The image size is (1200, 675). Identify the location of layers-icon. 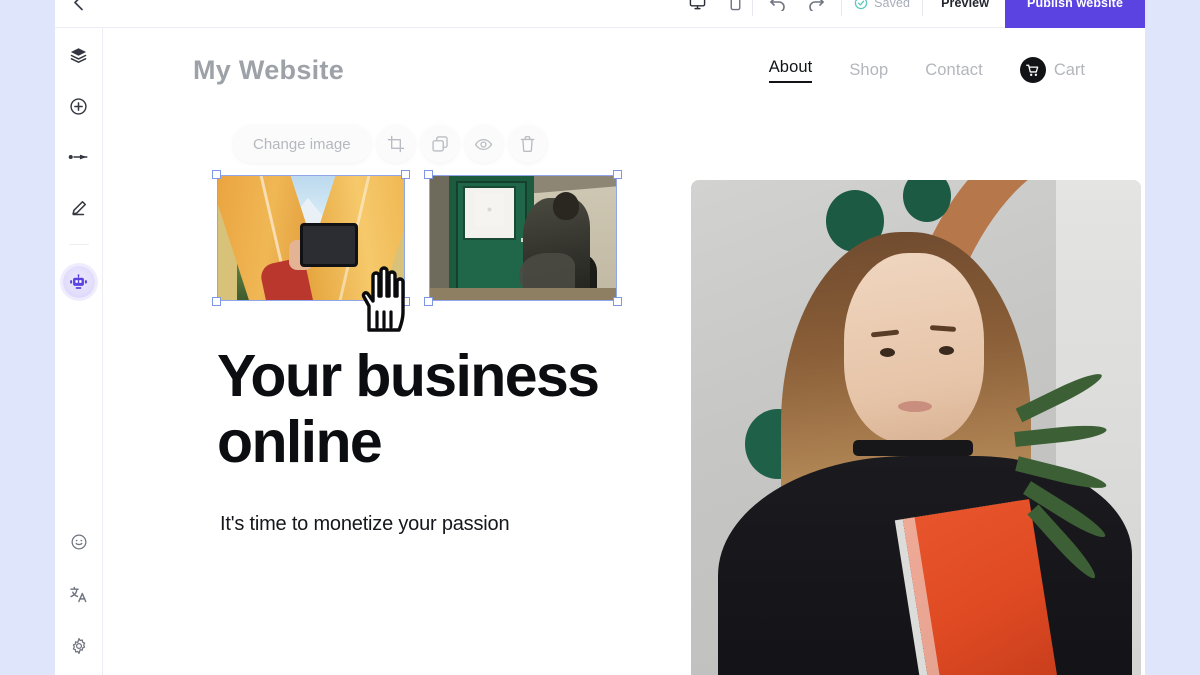
(79, 55).